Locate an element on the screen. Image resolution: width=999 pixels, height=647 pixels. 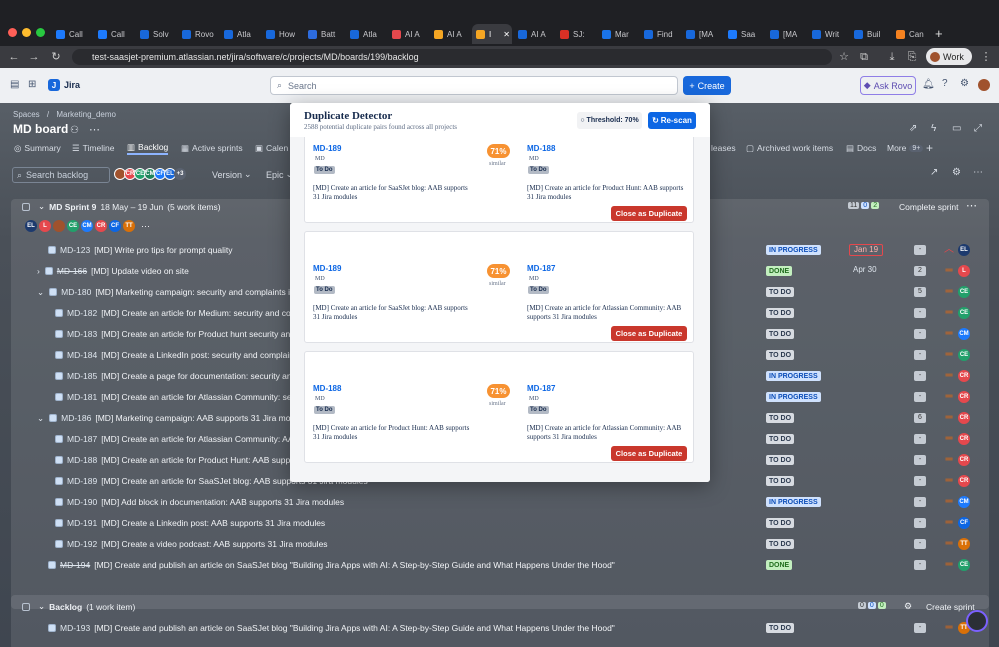
issue-key: MD-193 is located at coordinates (75, 628).